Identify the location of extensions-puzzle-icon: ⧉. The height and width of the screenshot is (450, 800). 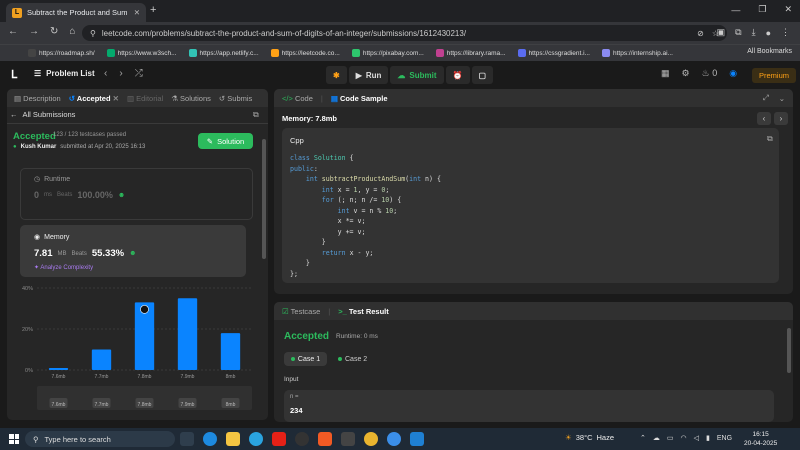
(738, 32).